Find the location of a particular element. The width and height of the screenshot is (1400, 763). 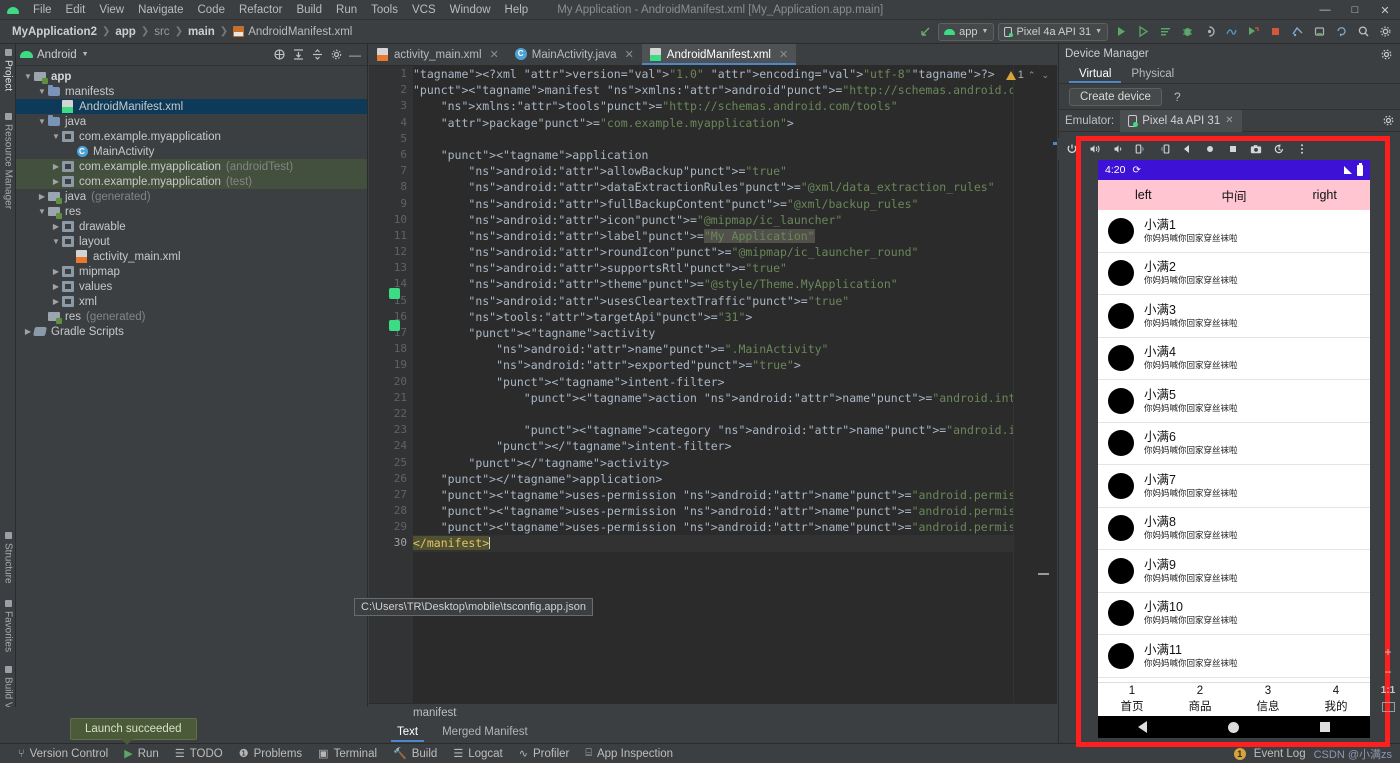

hide-panel-icon: — is located at coordinates (355, 55).